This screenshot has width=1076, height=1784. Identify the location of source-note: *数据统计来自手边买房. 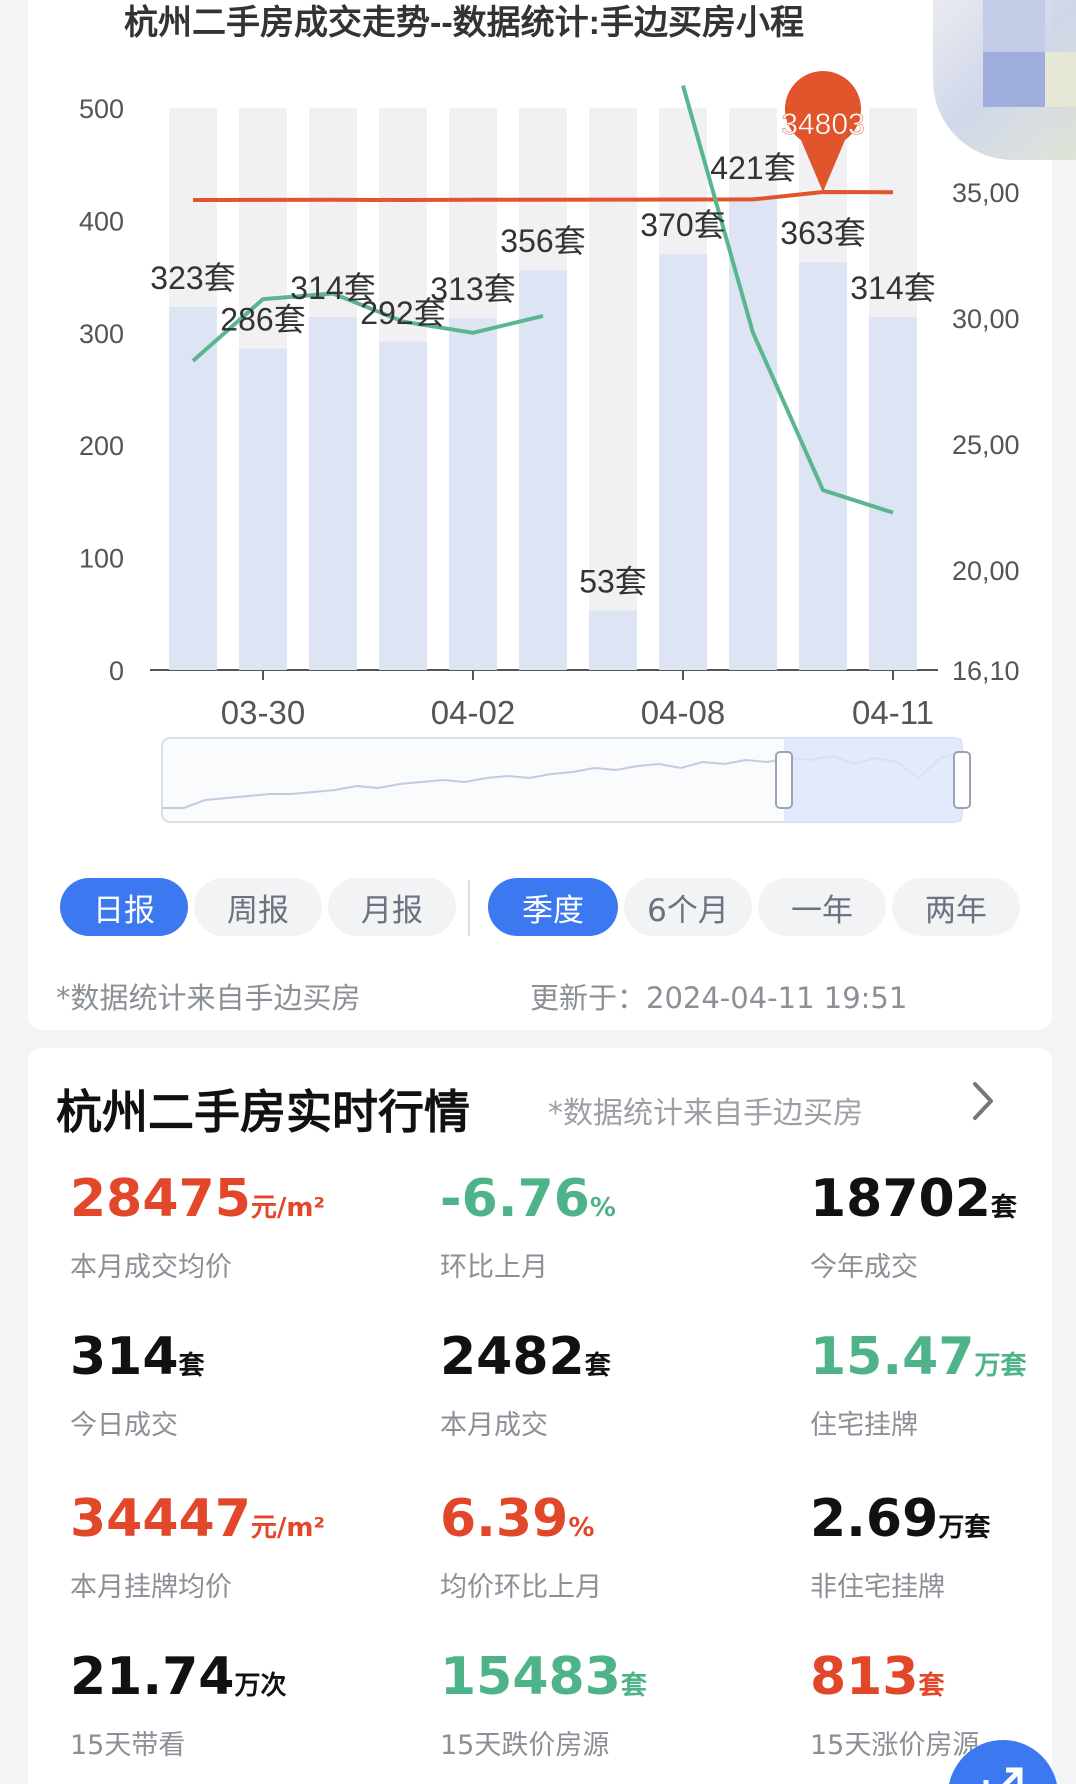
(208, 998).